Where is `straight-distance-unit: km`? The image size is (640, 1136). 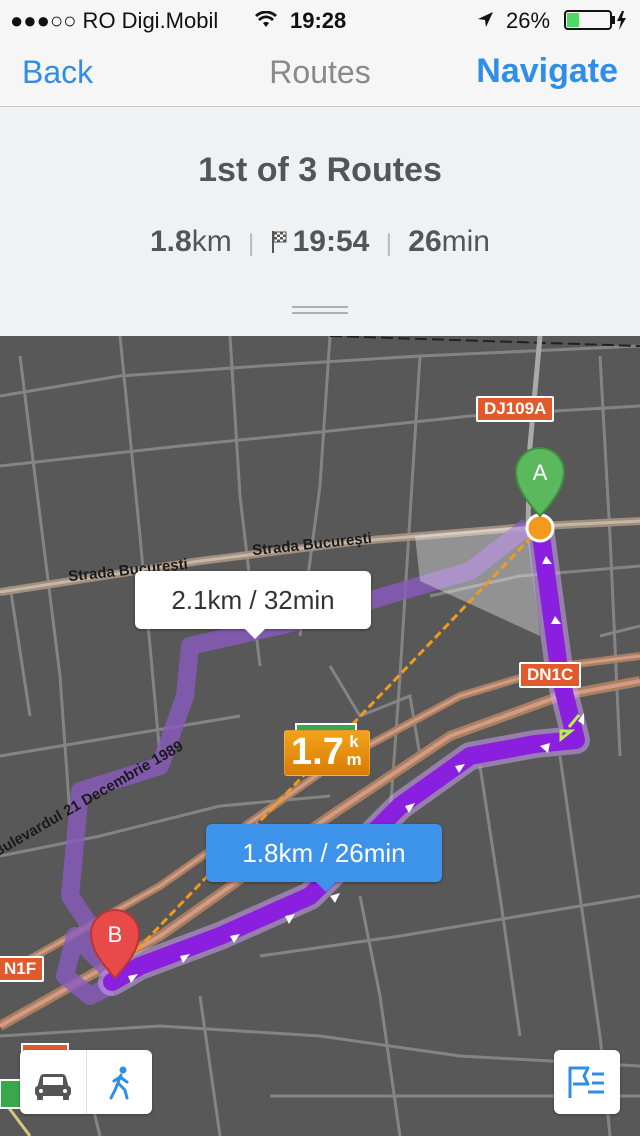 straight-distance-unit: km is located at coordinates (354, 751).